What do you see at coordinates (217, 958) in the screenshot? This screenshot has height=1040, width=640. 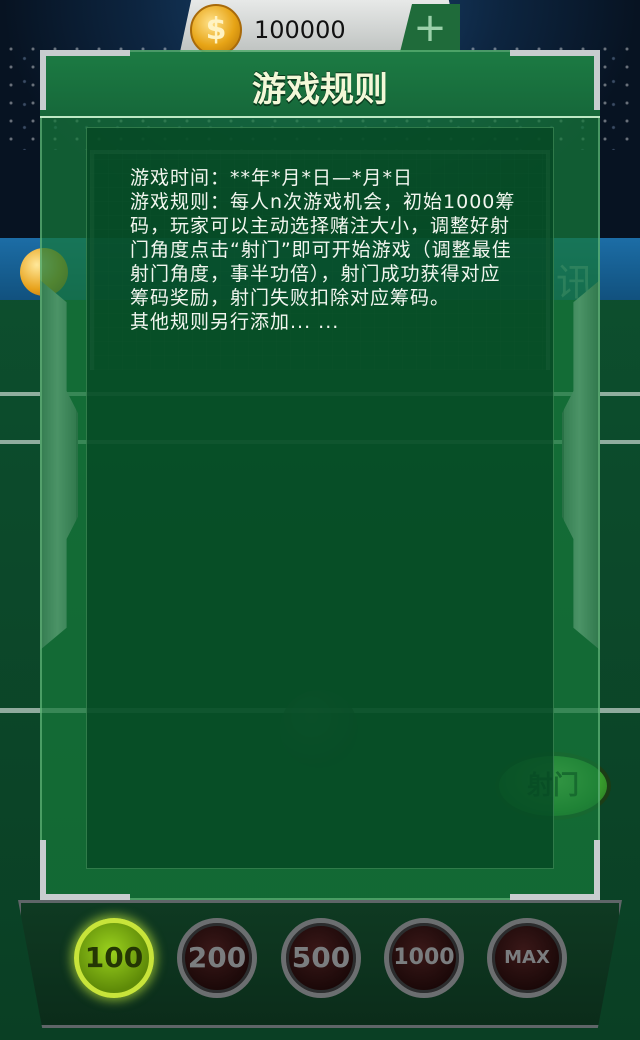 I see `bet-chip-200: 200` at bounding box center [217, 958].